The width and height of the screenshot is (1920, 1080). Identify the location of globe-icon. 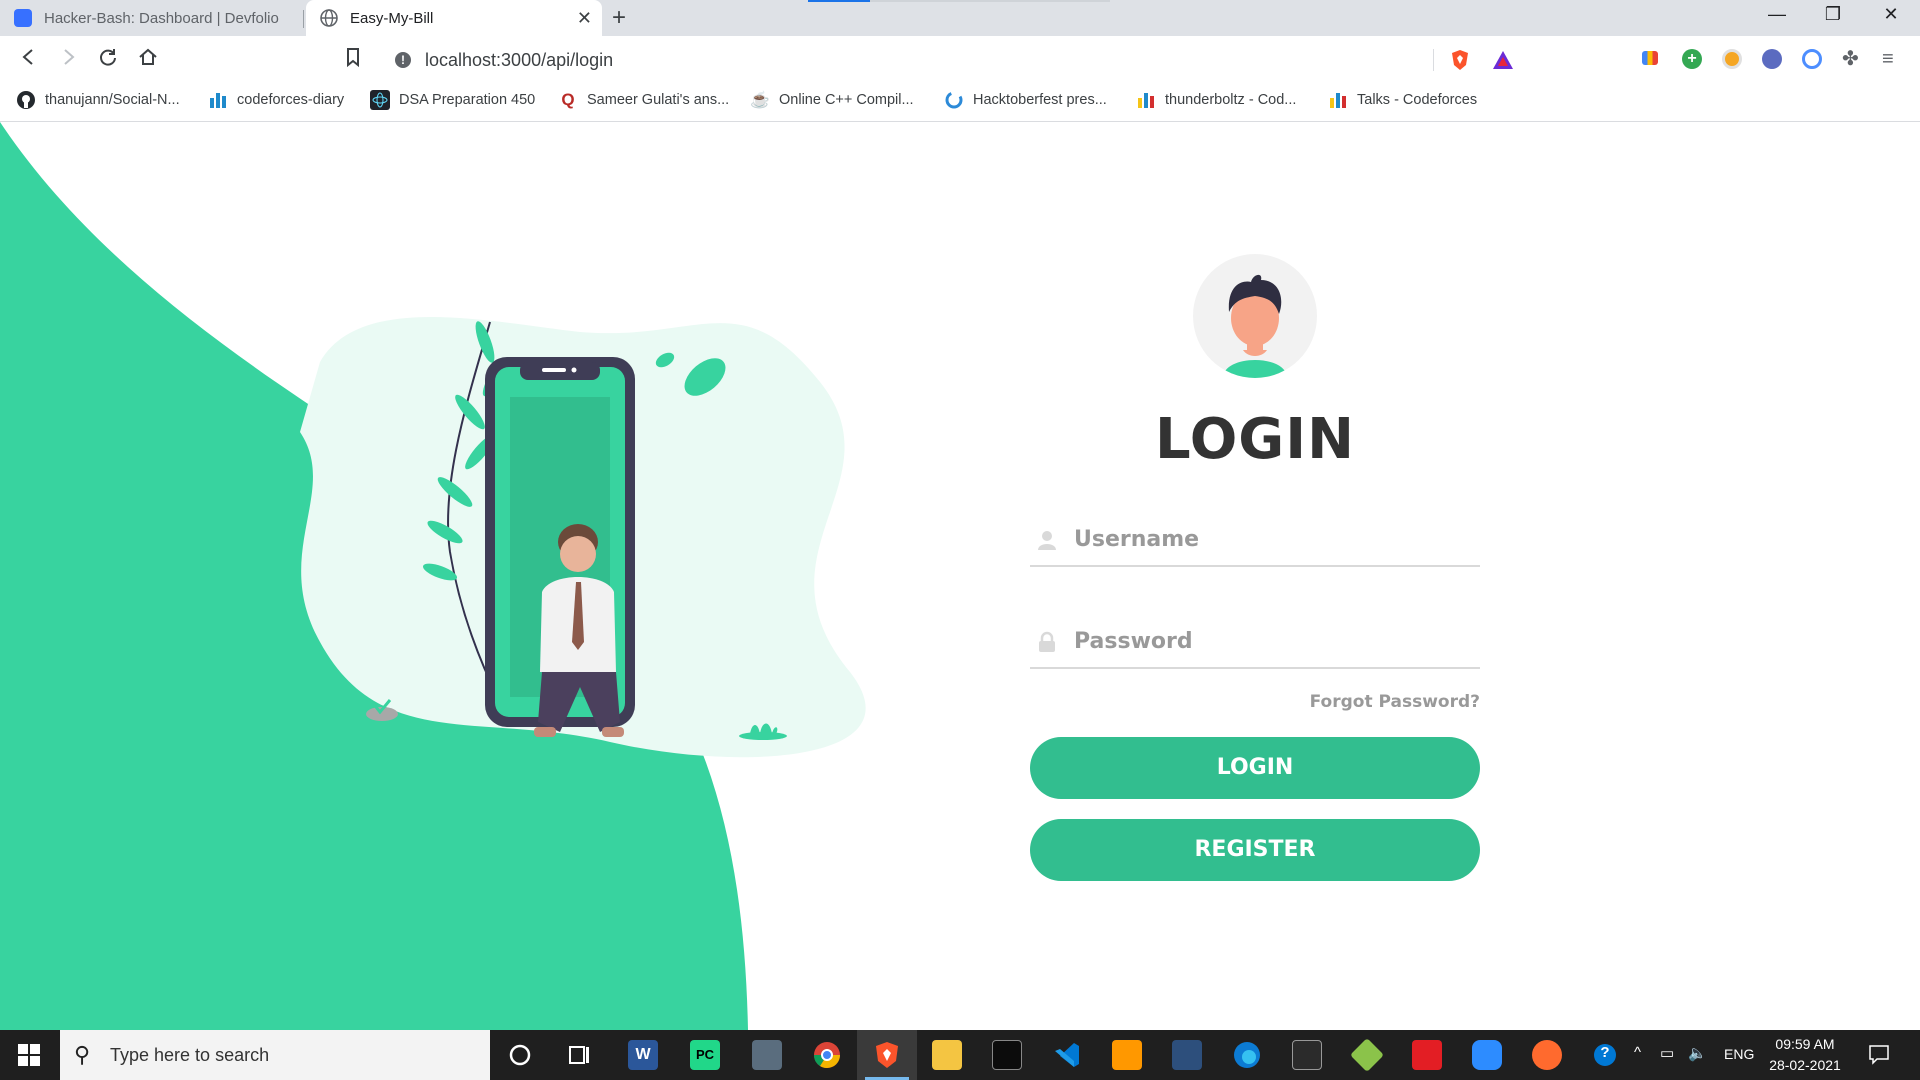
(329, 18).